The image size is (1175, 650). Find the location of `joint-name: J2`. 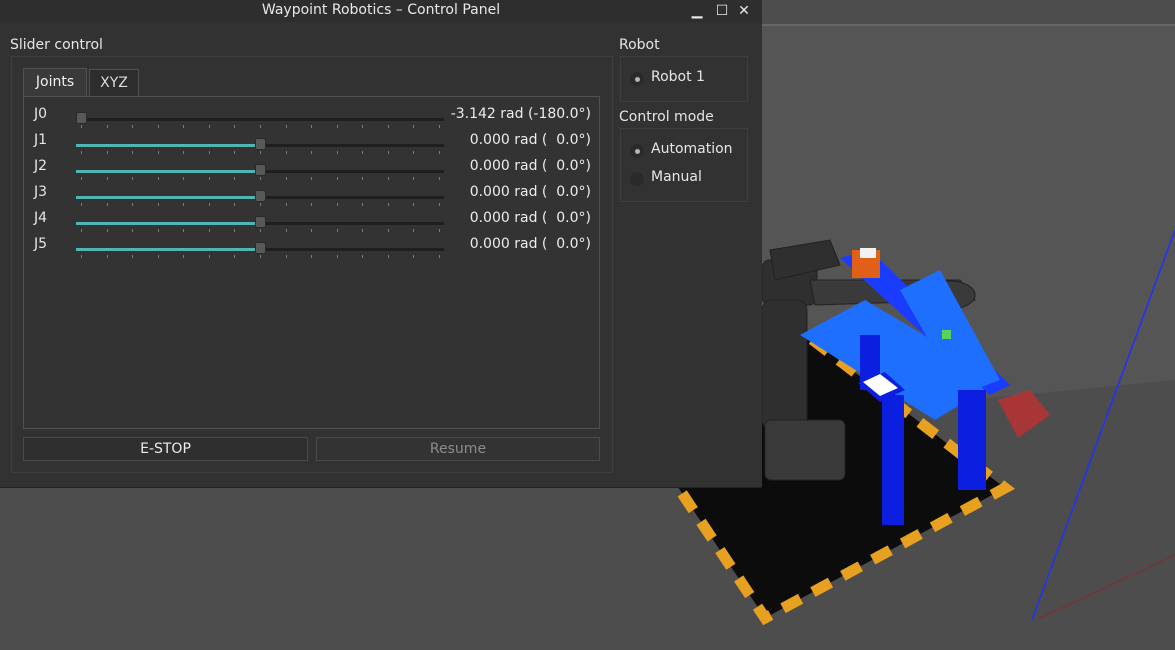

joint-name: J2 is located at coordinates (41, 166).